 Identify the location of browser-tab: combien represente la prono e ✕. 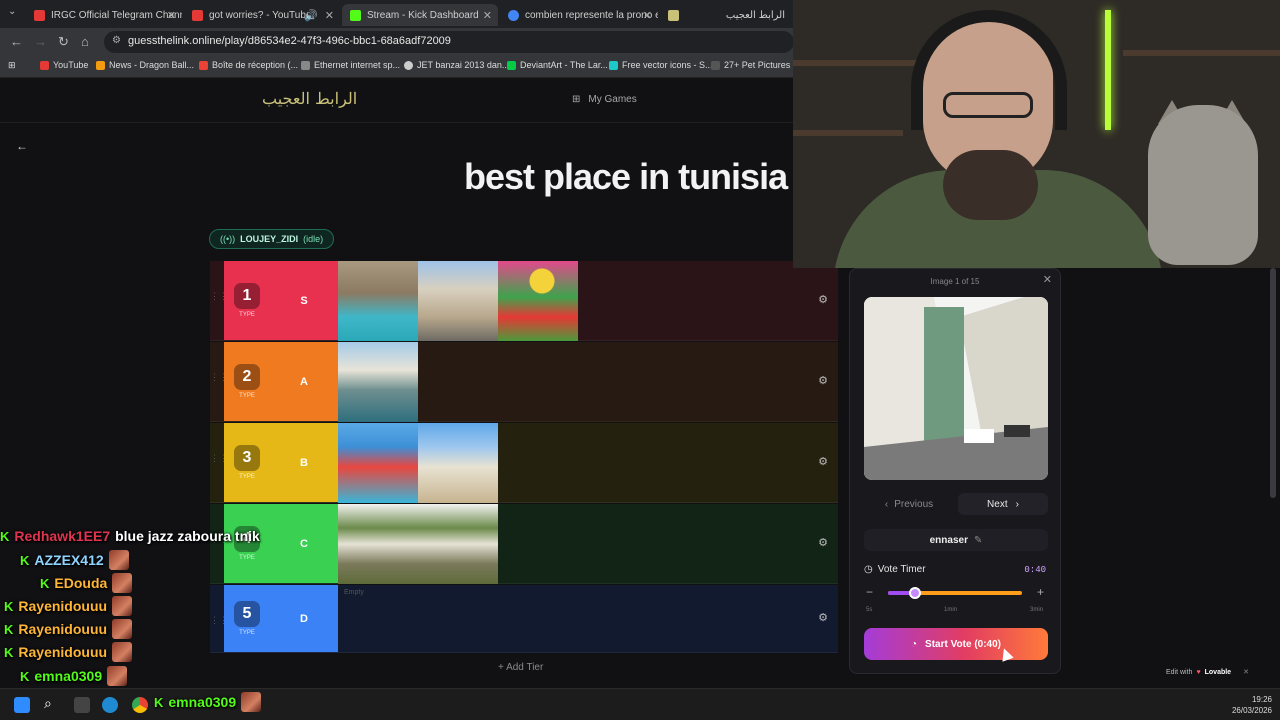
(579, 15).